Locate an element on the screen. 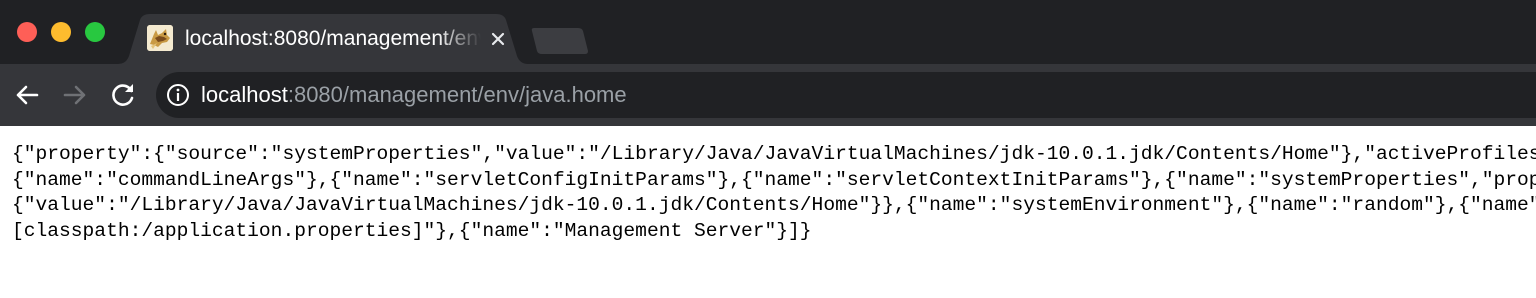 The height and width of the screenshot is (298, 1536). window-minimize-button is located at coordinates (61, 32).